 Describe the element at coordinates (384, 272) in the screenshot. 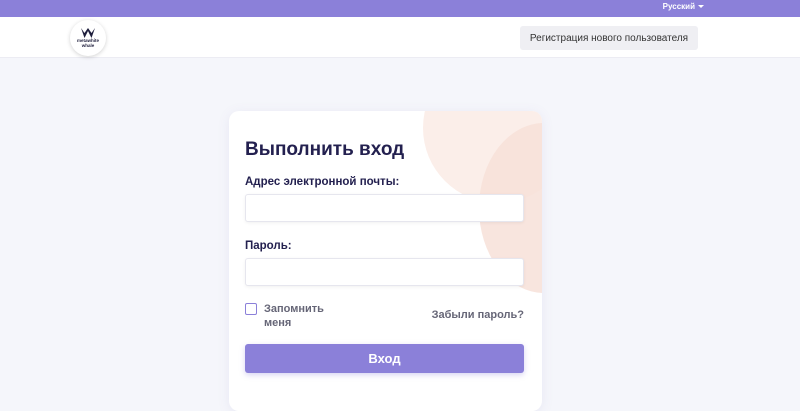

I see `password-field` at that location.